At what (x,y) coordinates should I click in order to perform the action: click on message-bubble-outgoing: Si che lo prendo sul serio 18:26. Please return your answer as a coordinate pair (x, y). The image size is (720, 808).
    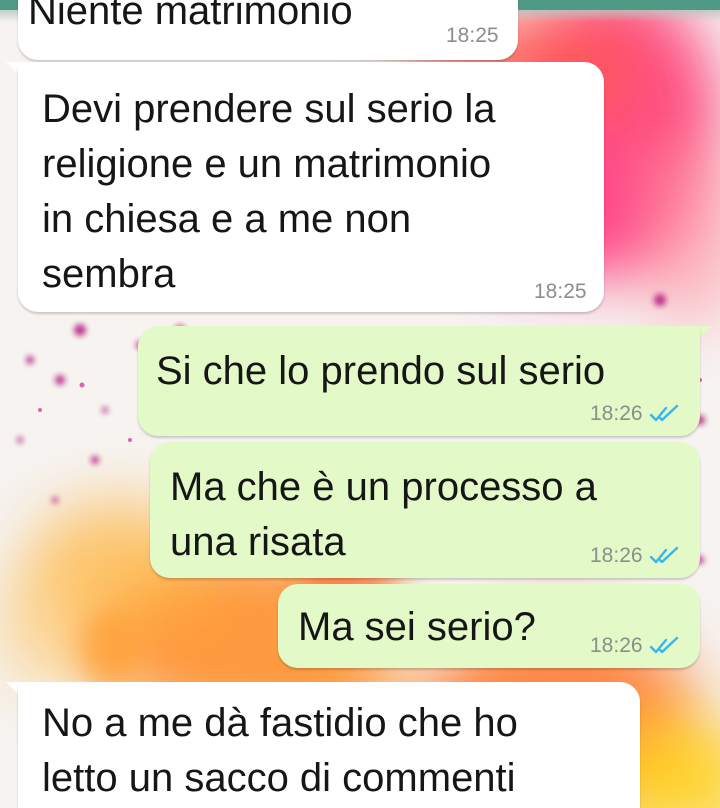
    Looking at the image, I should click on (419, 381).